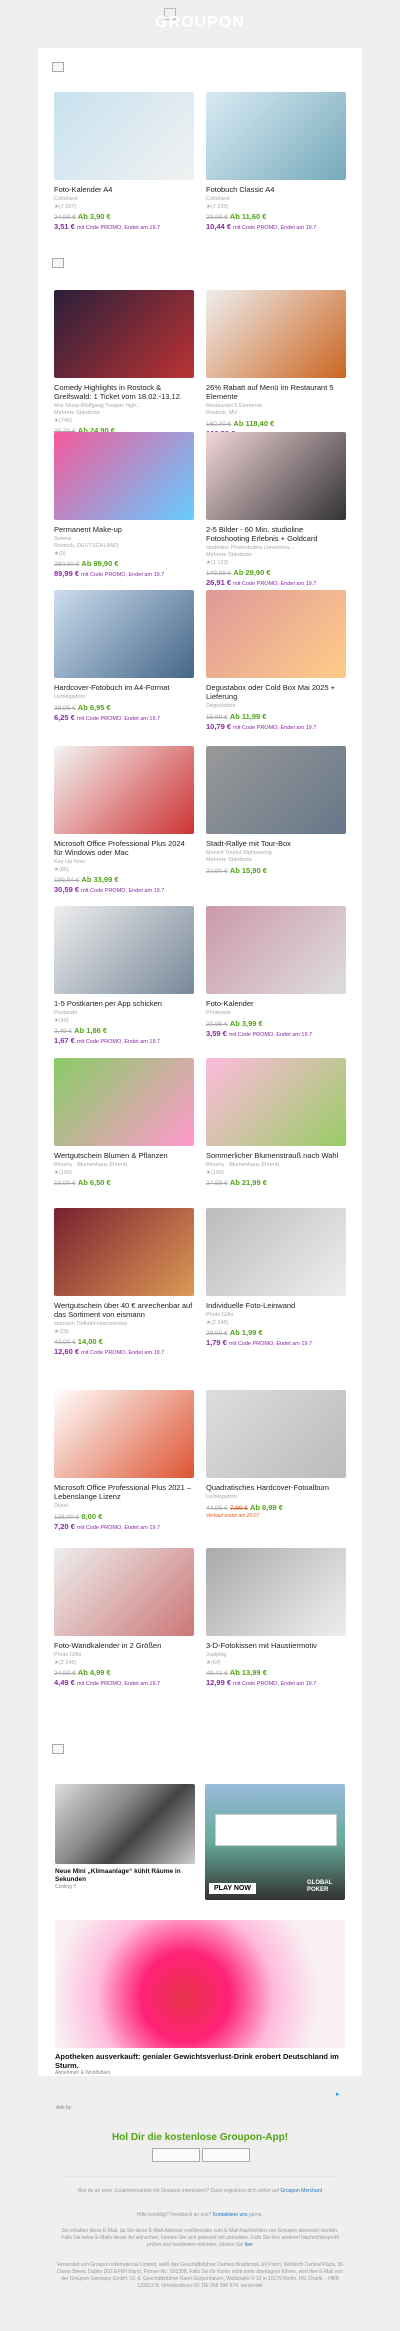 The height and width of the screenshot is (2331, 400). I want to click on deal-title: 3-D-Fotokissen mit Haustiermotiv, so click(276, 1645).